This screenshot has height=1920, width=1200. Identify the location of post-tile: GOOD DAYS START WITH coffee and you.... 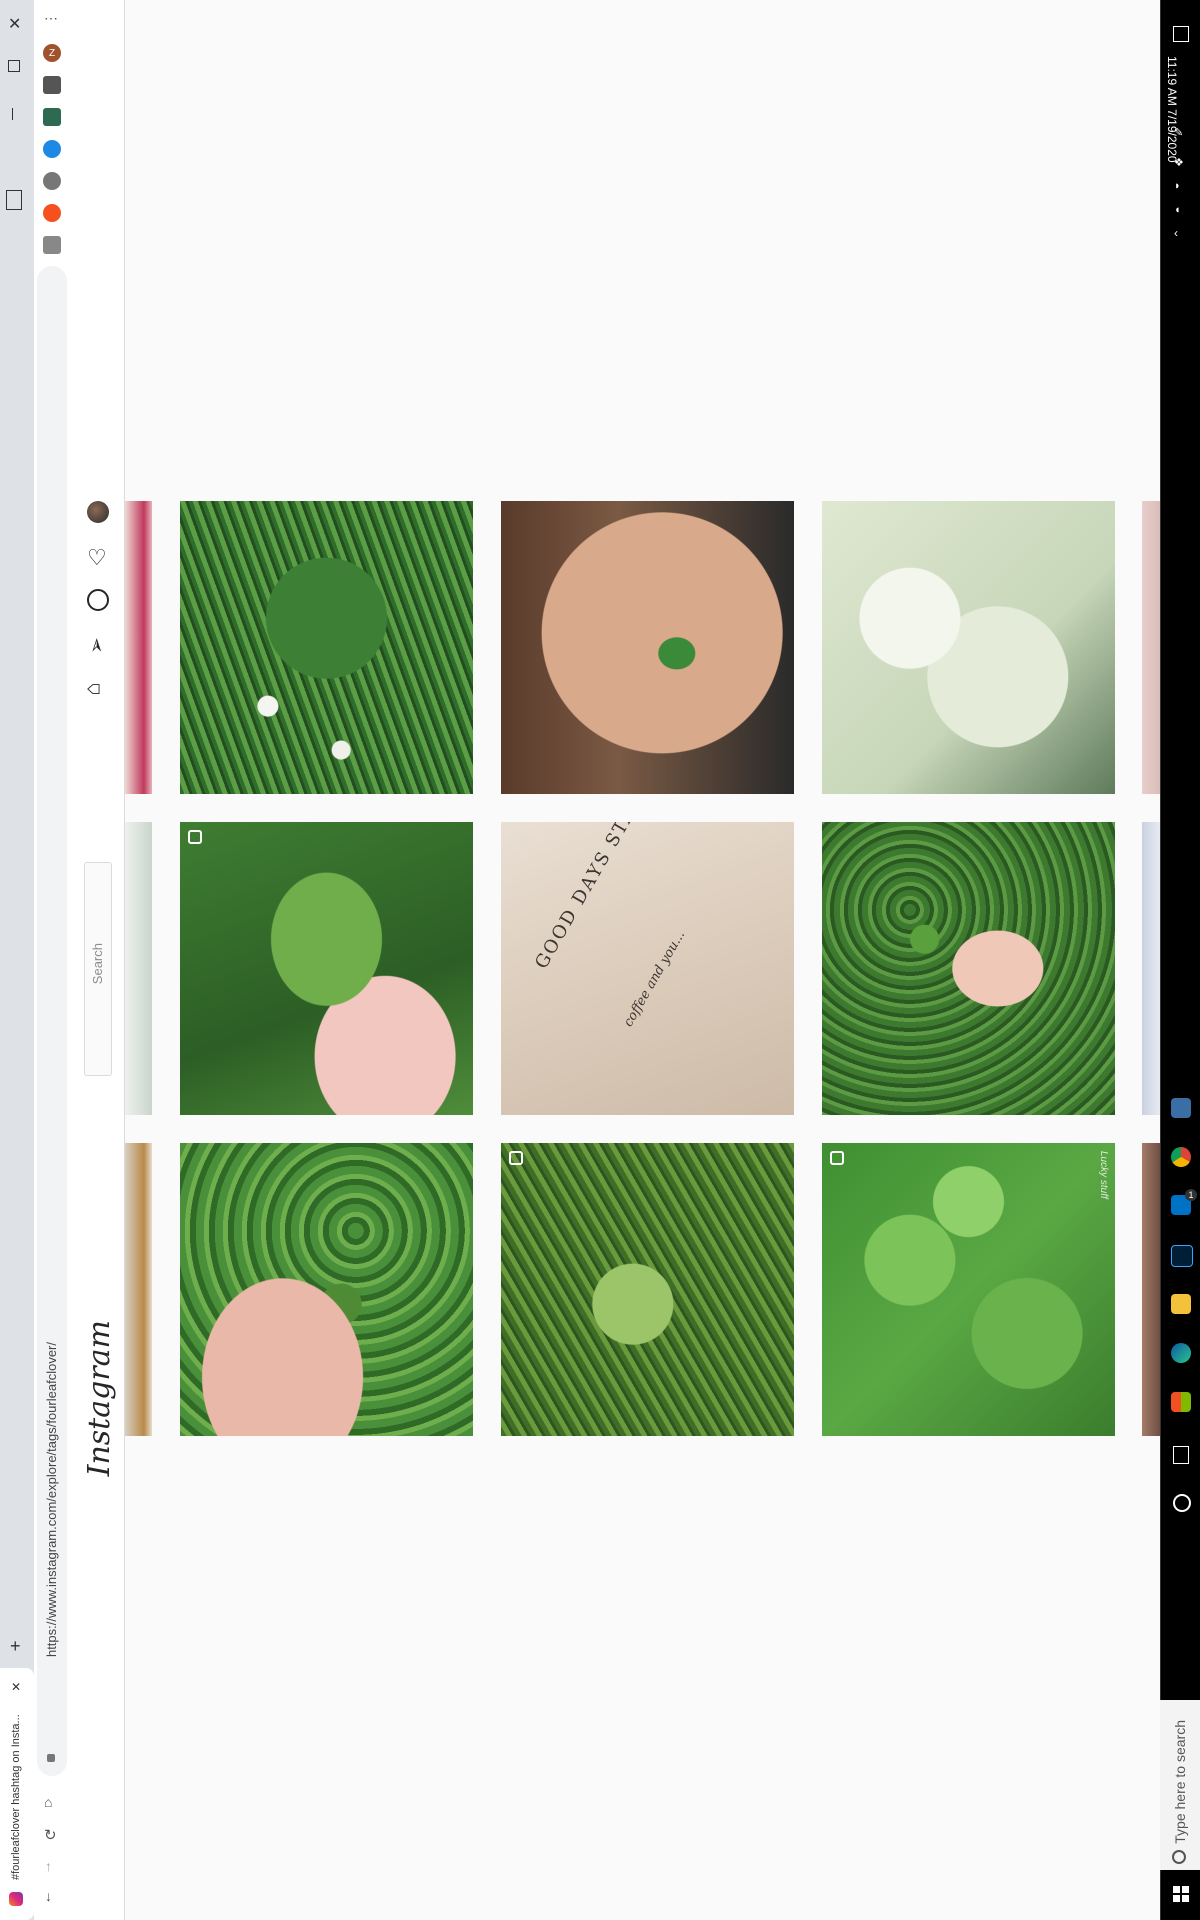
(647, 968).